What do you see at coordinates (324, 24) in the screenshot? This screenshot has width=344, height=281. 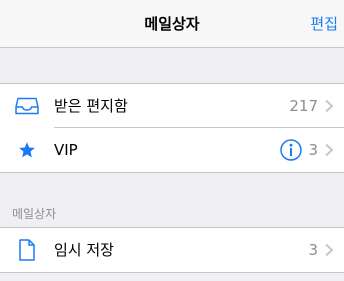 I see `edit-button: 편집` at bounding box center [324, 24].